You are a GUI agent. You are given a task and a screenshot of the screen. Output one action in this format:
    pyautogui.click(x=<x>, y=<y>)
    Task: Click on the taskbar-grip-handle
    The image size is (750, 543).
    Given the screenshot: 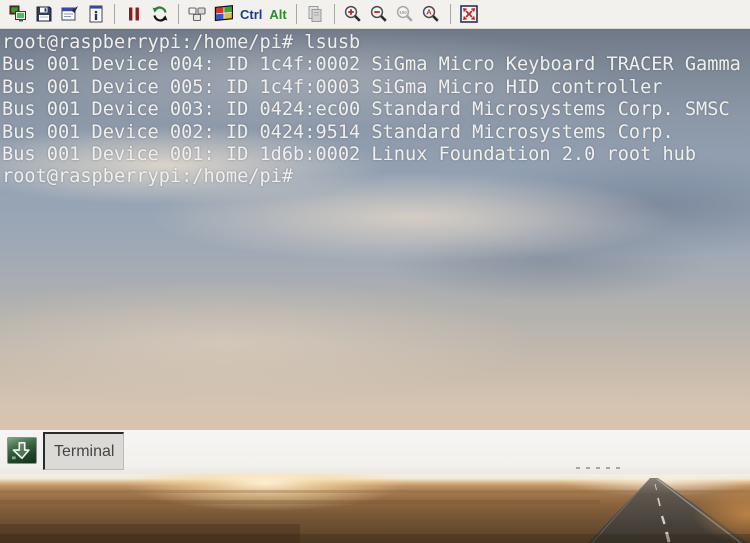 What is the action you would take?
    pyautogui.click(x=598, y=468)
    